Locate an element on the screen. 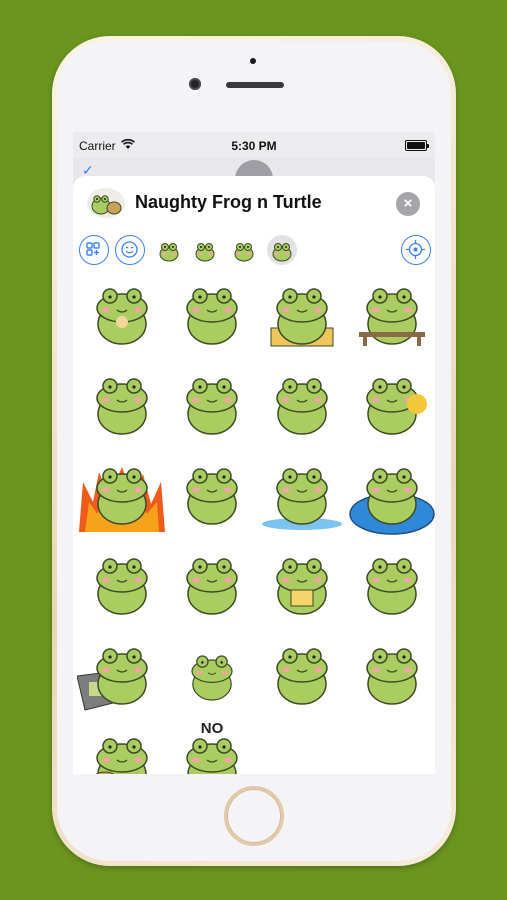  sticker-frog-sunglasses-floating is located at coordinates (391, 497).